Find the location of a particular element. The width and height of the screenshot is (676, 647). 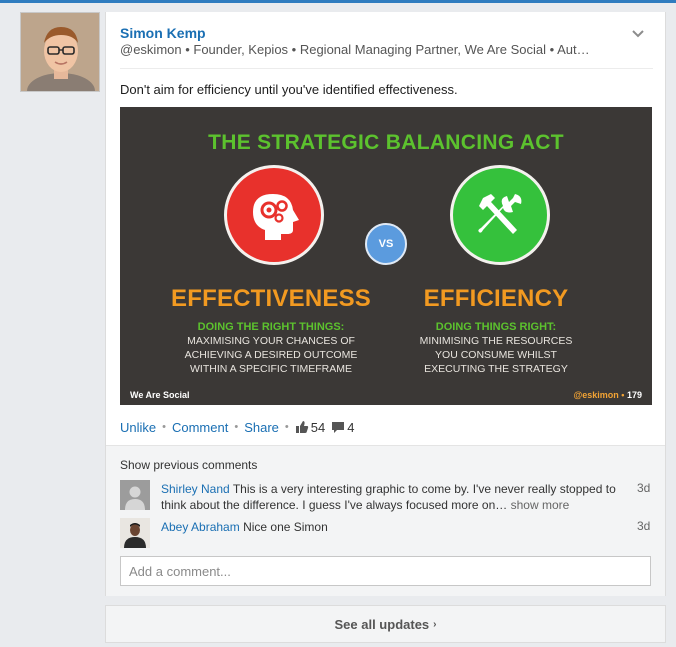

commenter-photo is located at coordinates (135, 533).